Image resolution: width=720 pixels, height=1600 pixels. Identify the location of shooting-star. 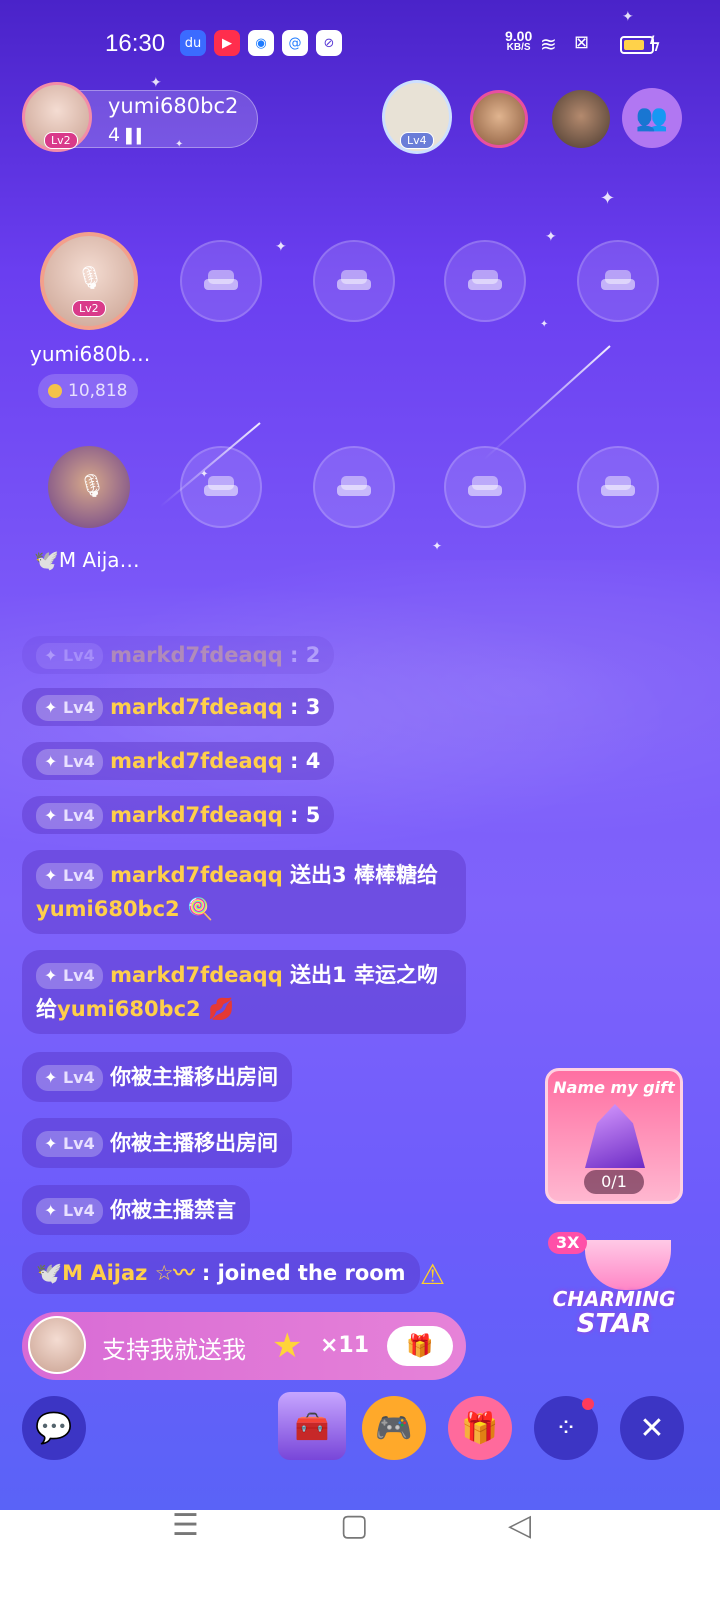
(546, 403).